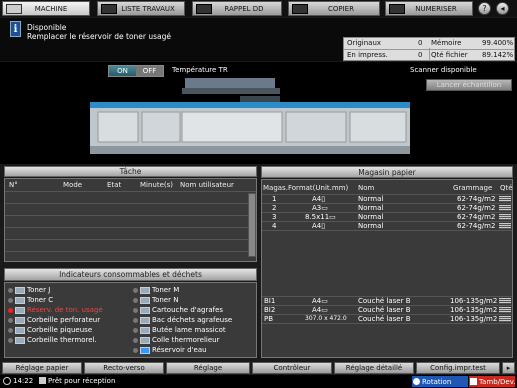 The height and width of the screenshot is (388, 517). Describe the element at coordinates (505, 199) in the screenshot. I see `tray-1-level-icon` at that location.